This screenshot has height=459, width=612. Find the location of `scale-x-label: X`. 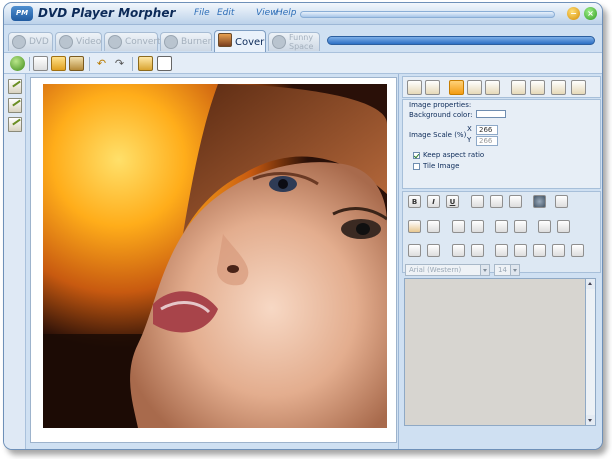

scale-x-label: X is located at coordinates (469, 129).